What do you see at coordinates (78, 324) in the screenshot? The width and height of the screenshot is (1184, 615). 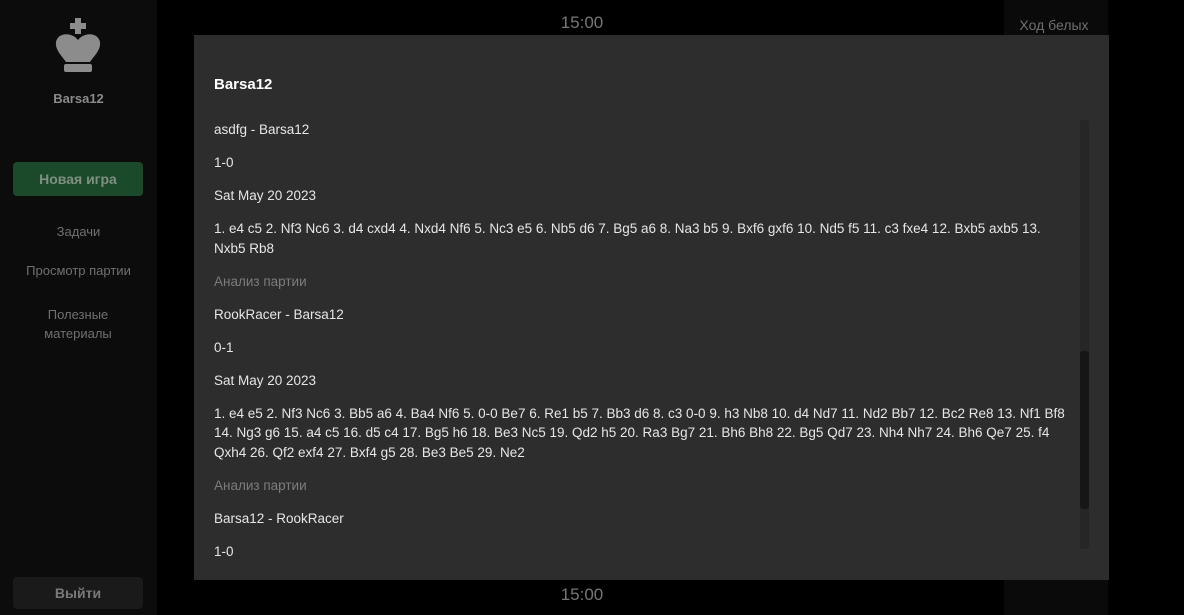 I see `nav-item-materials: Полезные материалы` at bounding box center [78, 324].